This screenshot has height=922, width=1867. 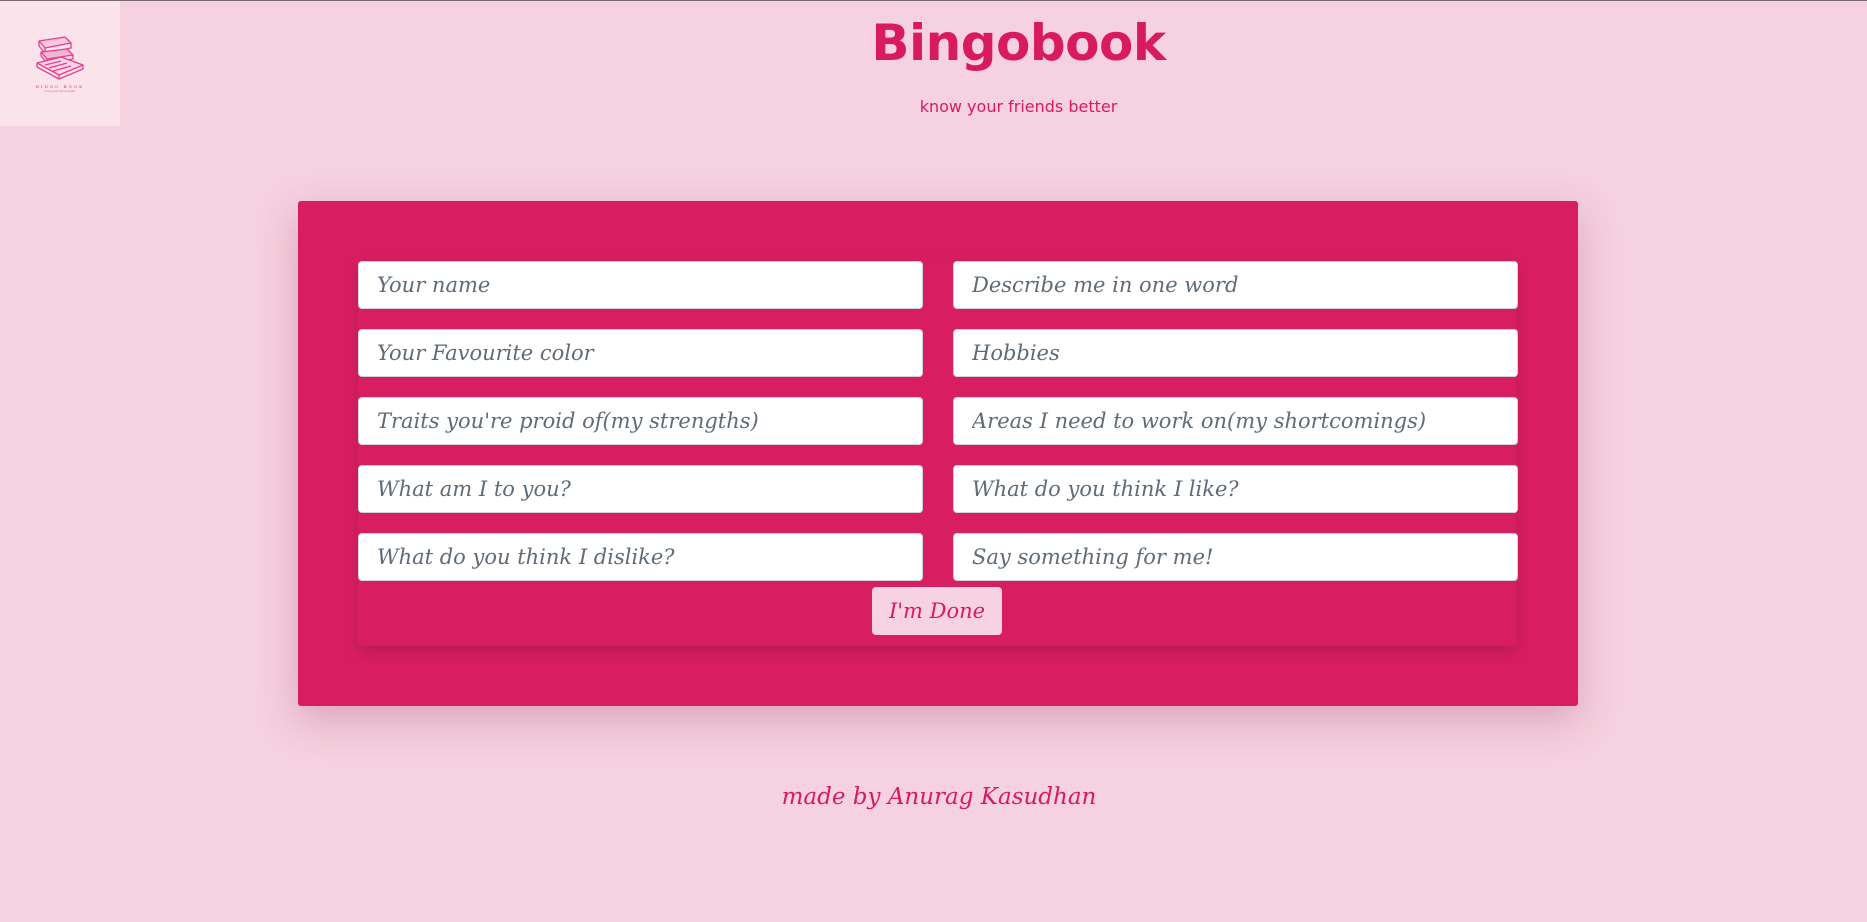 What do you see at coordinates (60, 86) in the screenshot?
I see `logo-text: BINGO BOOK` at bounding box center [60, 86].